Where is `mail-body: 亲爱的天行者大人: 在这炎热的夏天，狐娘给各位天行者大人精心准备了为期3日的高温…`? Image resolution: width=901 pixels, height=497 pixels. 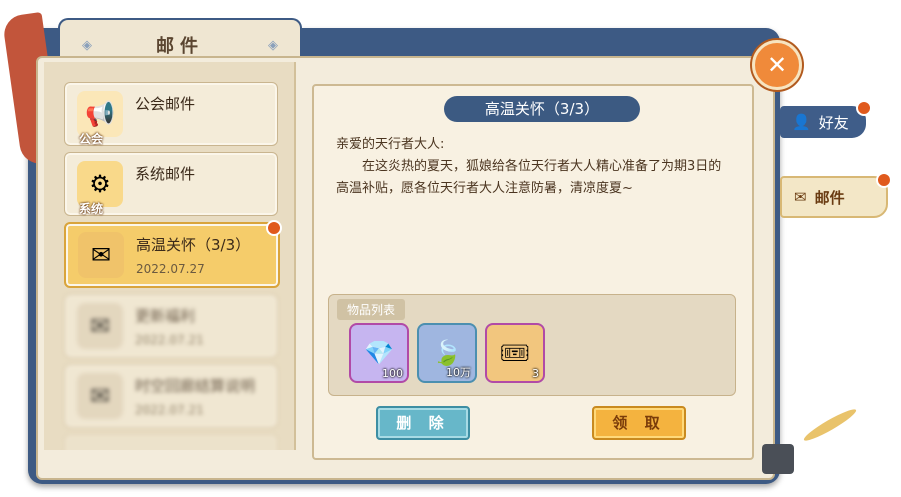
mail-body: 亲爱的天行者大人: 在这炎热的夏天，狐娘给各位天行者大人精心准备了为期3日的高温… is located at coordinates (531, 167).